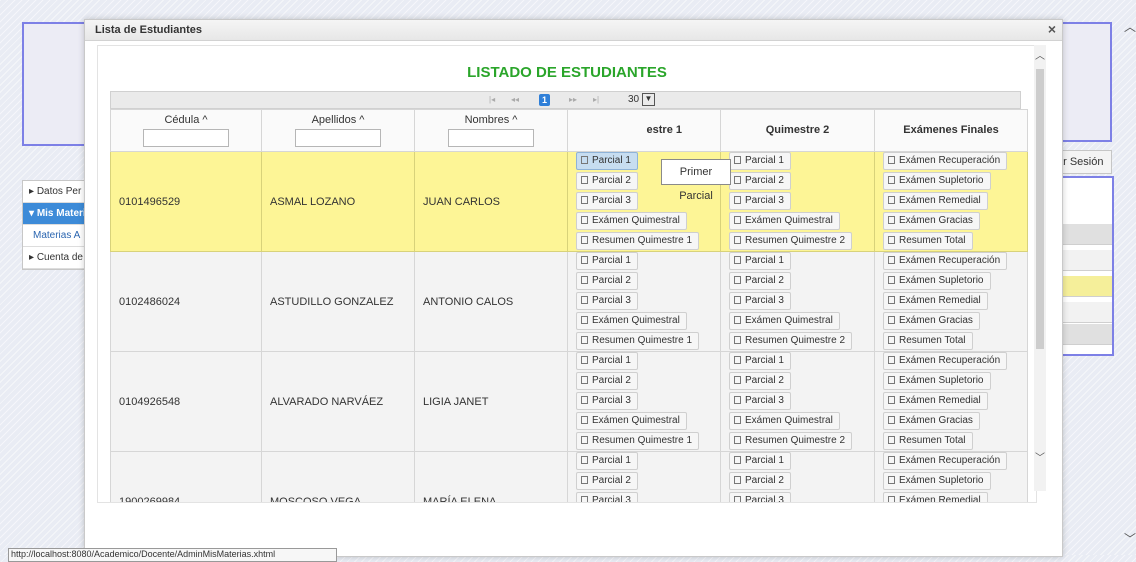 The image size is (1136, 562). Describe the element at coordinates (58, 236) in the screenshot. I see `menu-item-materias: Materias A` at that location.